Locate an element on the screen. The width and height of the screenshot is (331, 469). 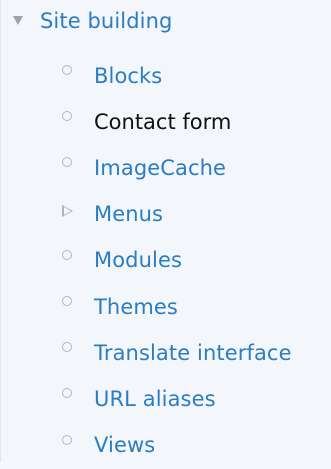
menu-item-themes: Themes is located at coordinates (177, 307).